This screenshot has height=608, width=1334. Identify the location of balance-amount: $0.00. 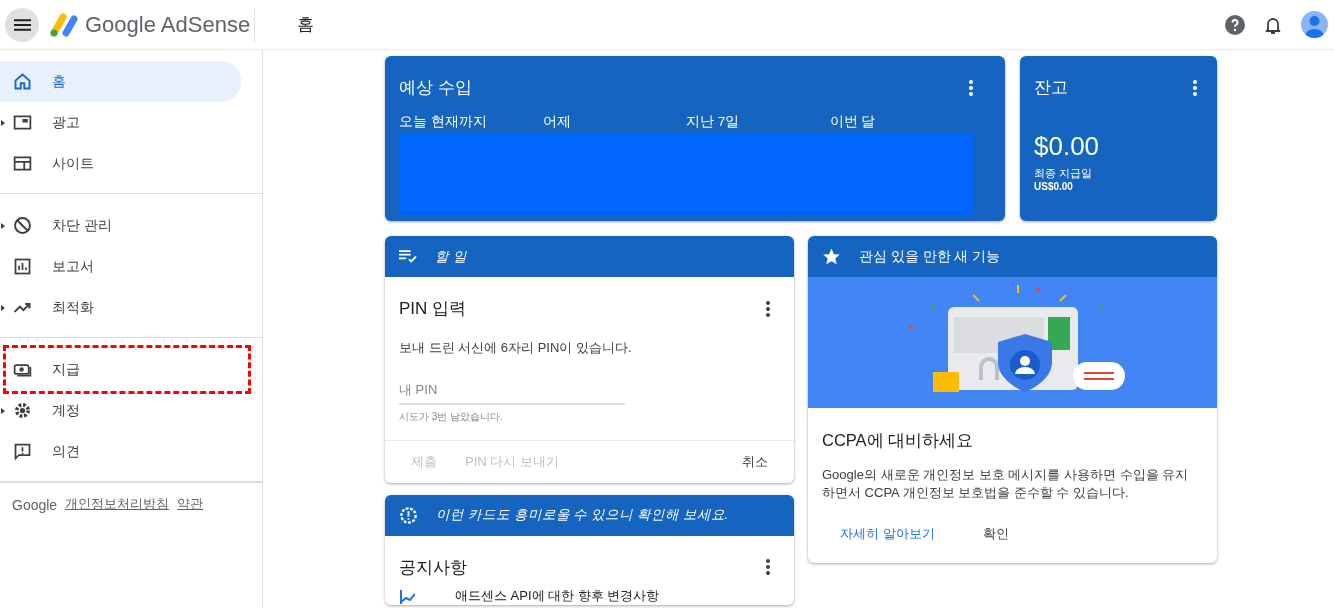
(1067, 146).